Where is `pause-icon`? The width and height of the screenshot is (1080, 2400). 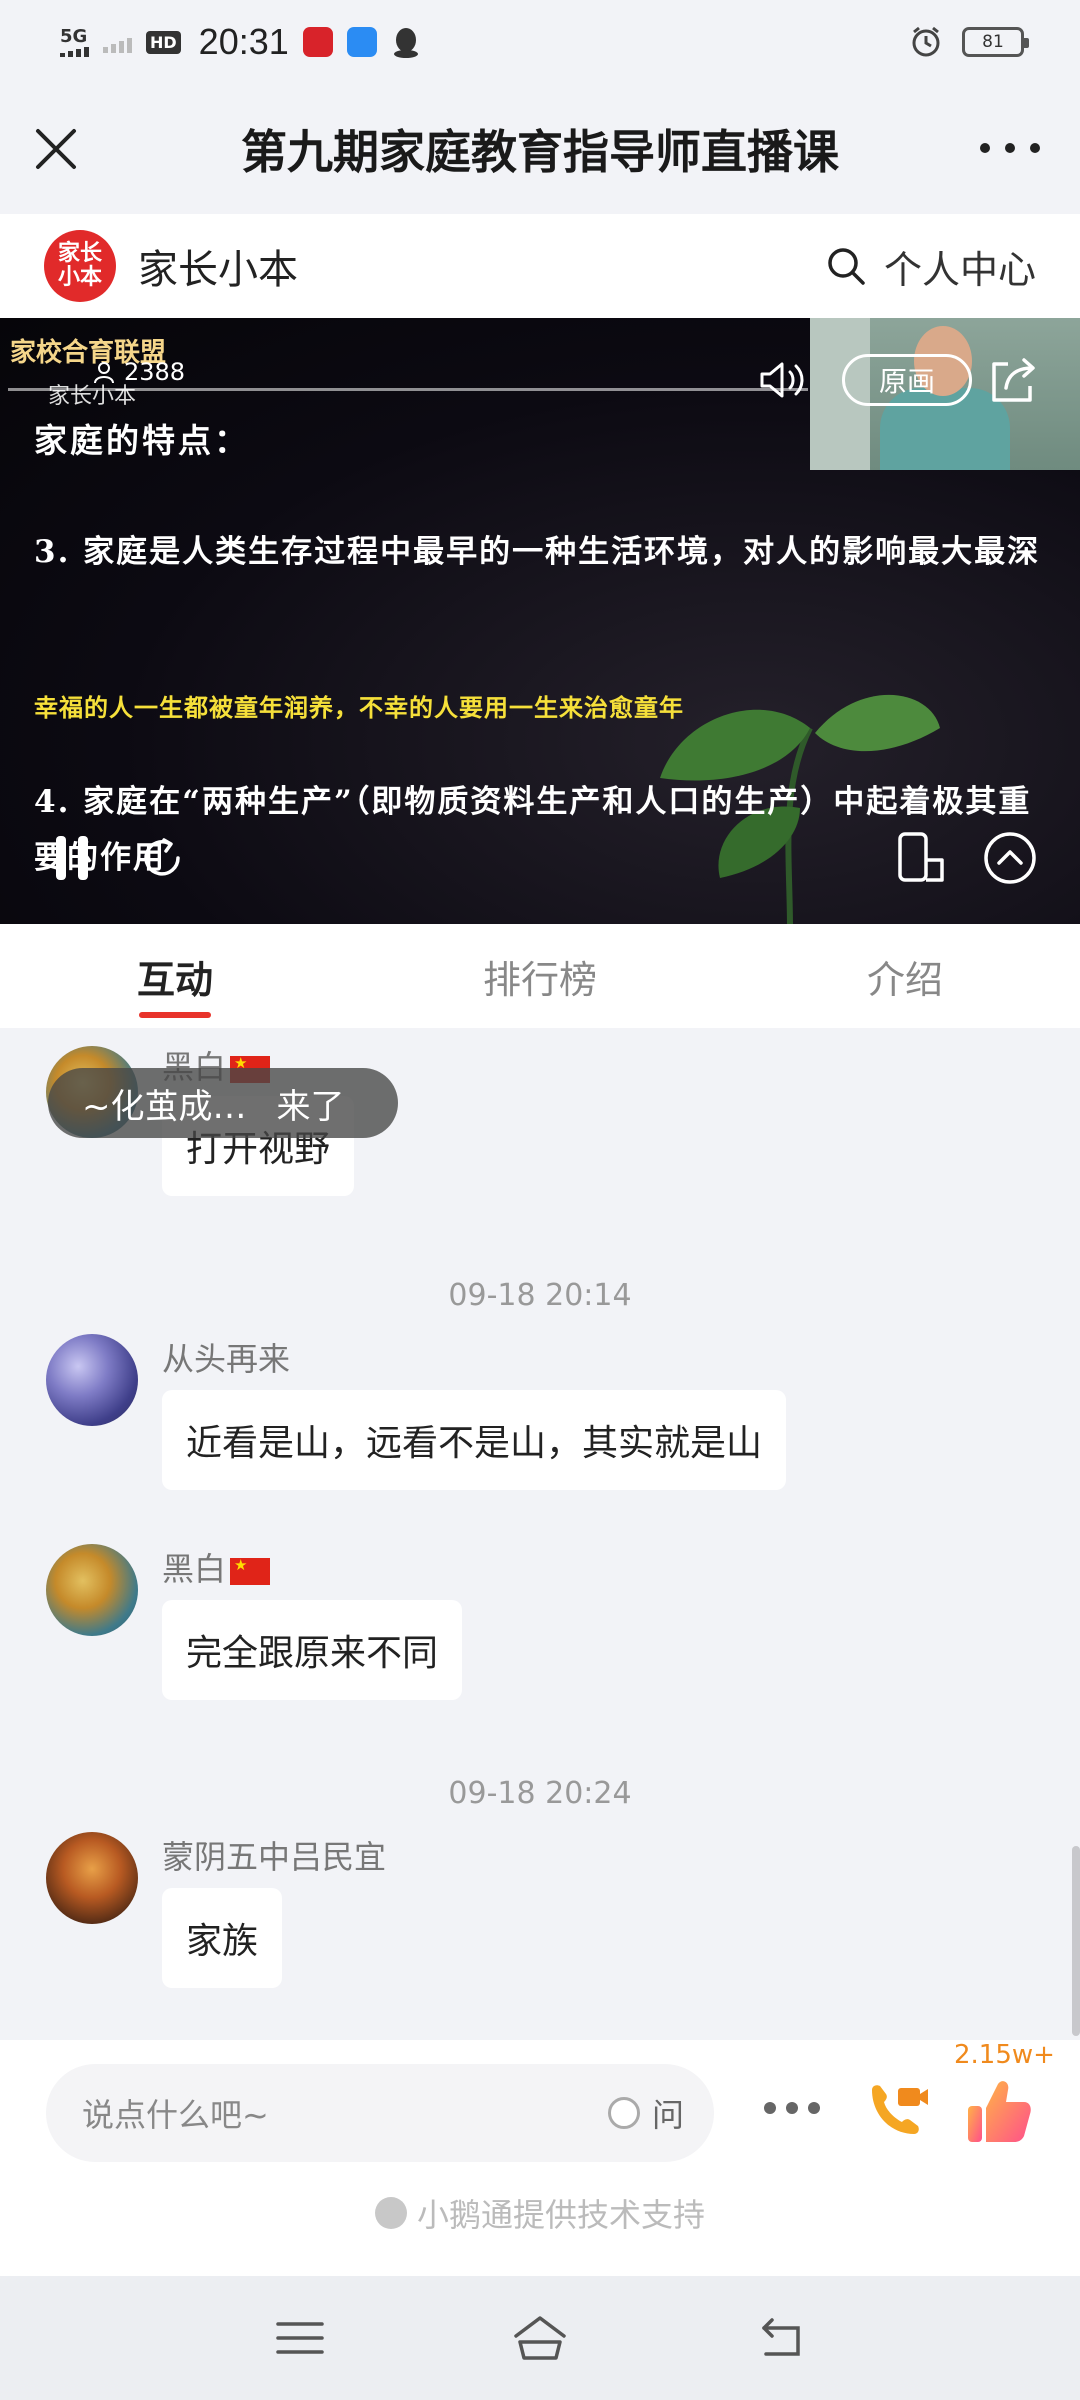
pause-icon is located at coordinates (74, 858).